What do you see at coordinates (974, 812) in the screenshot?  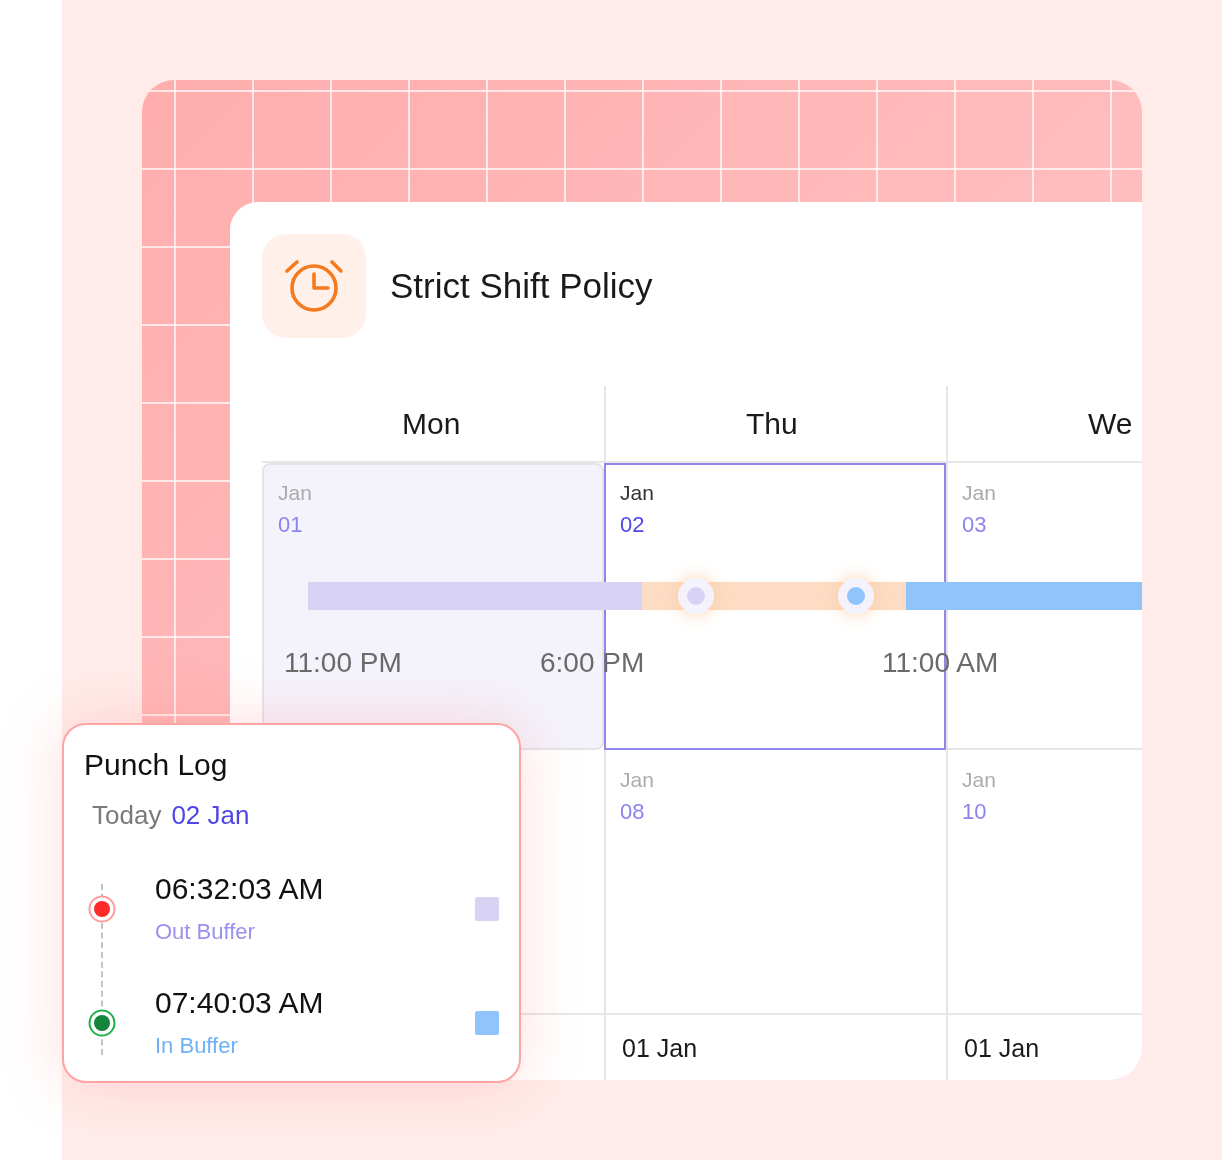 I see `day-number: 10` at bounding box center [974, 812].